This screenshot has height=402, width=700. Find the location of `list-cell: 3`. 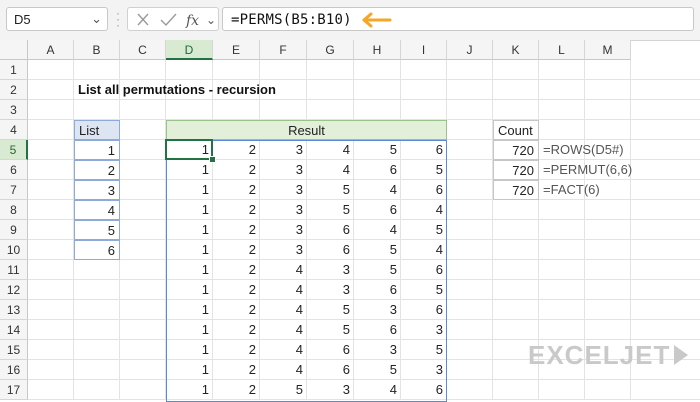

list-cell: 3 is located at coordinates (97, 190).